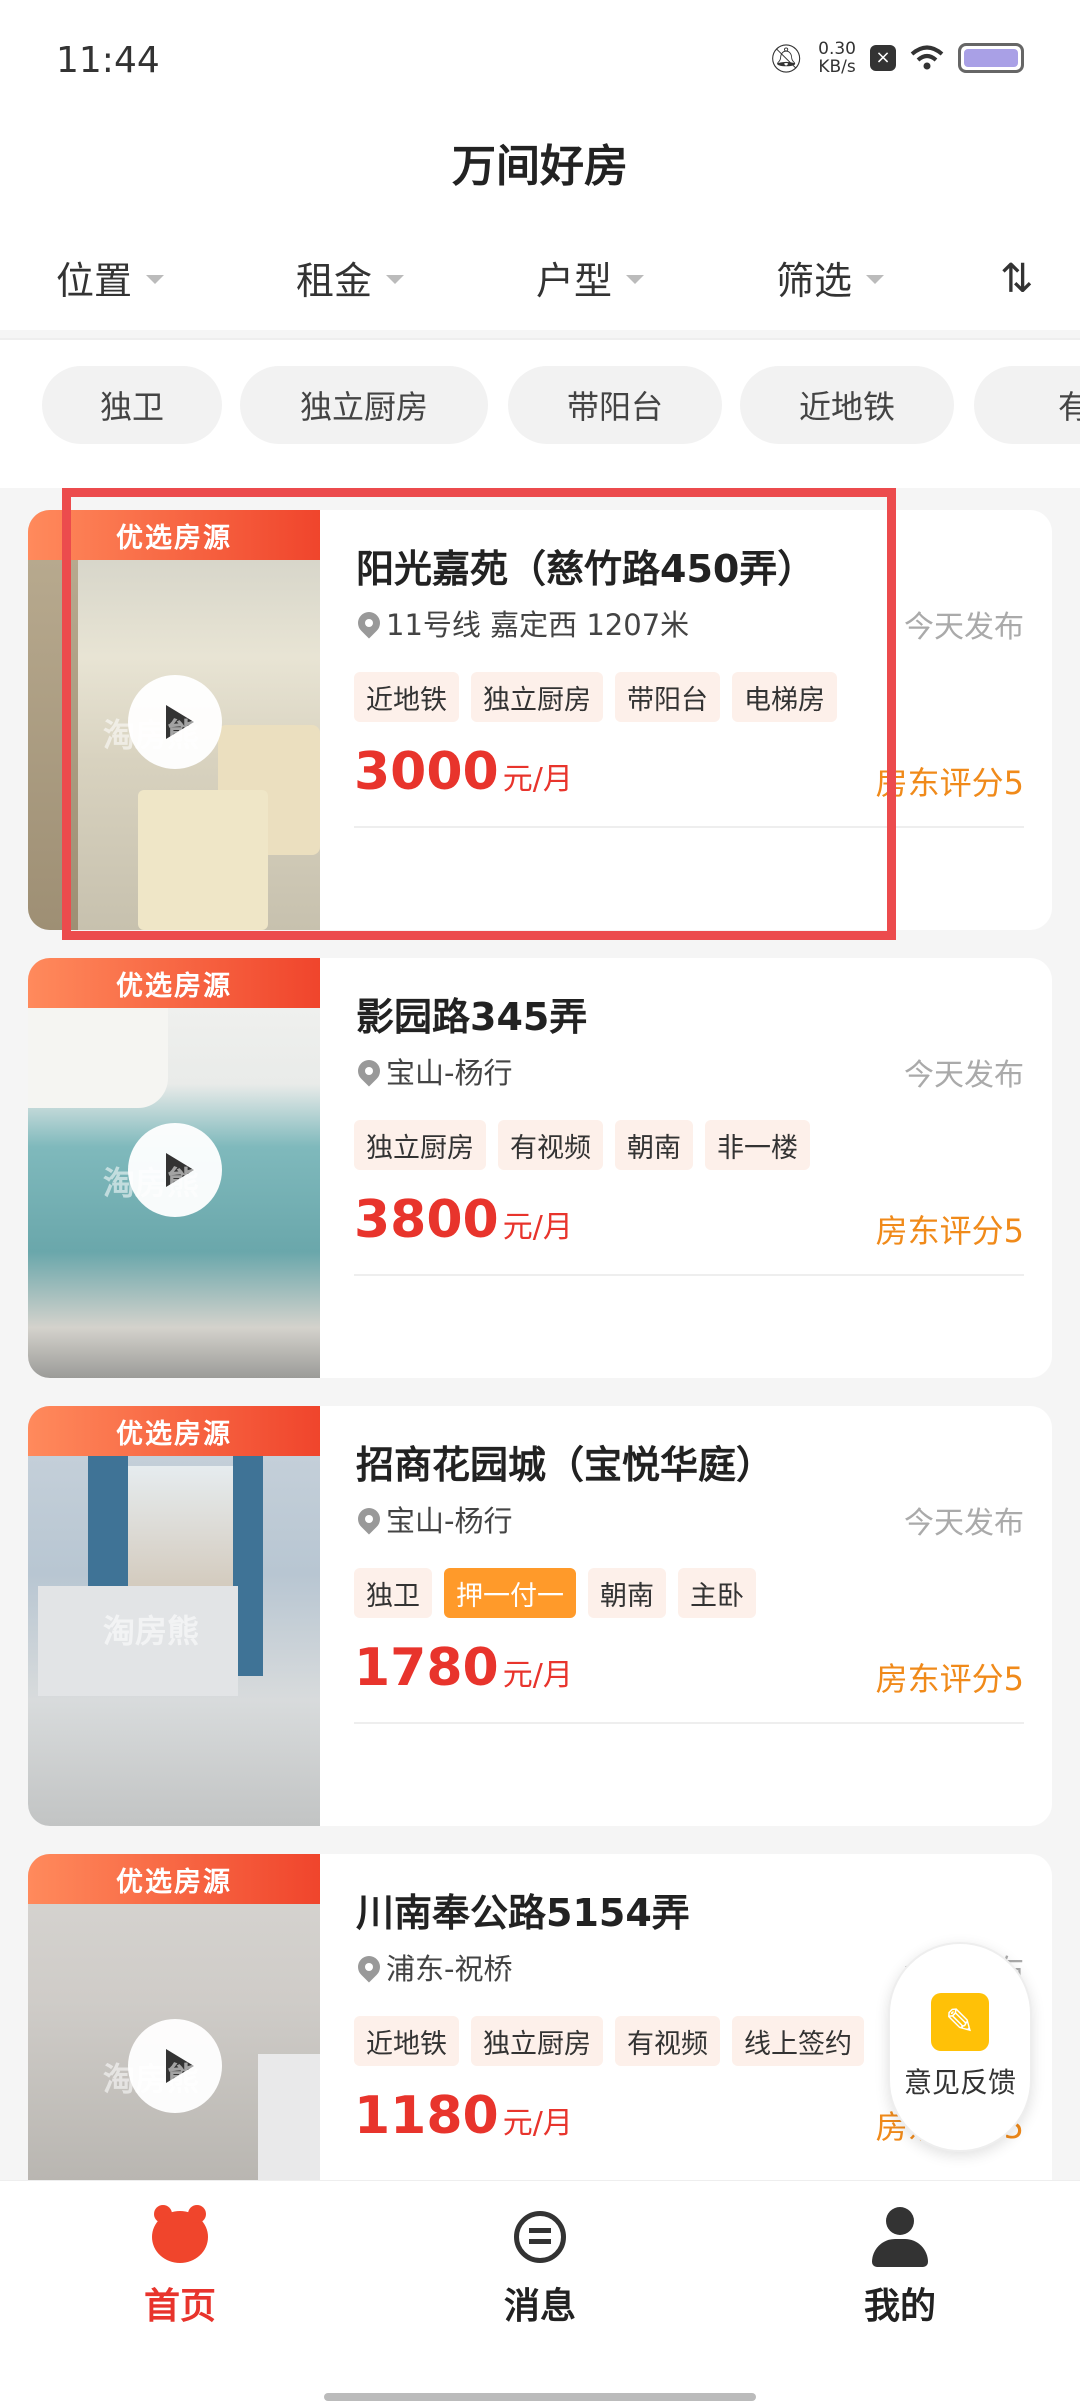 The height and width of the screenshot is (2408, 1080). What do you see at coordinates (798, 2041) in the screenshot?
I see `listing-tag: 线上签约` at bounding box center [798, 2041].